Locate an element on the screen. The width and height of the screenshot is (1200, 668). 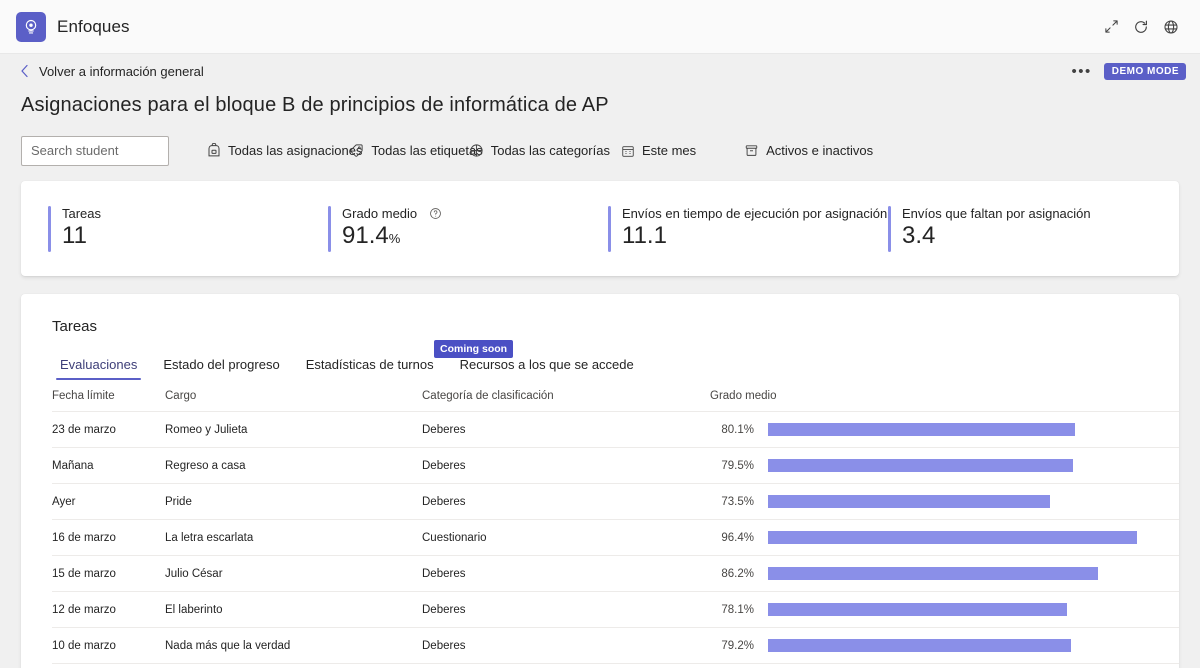
insights-lightbulb-icon is located at coordinates (31, 26).